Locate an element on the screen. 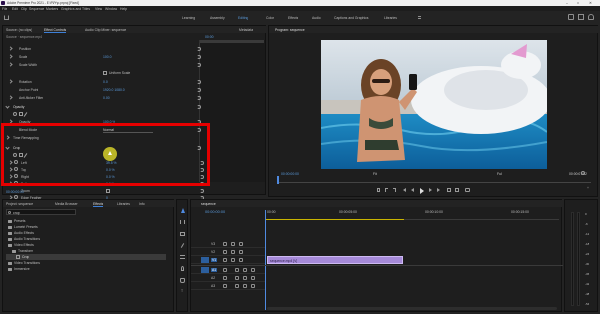 The image size is (600, 314). share-icon is located at coordinates (571, 17).